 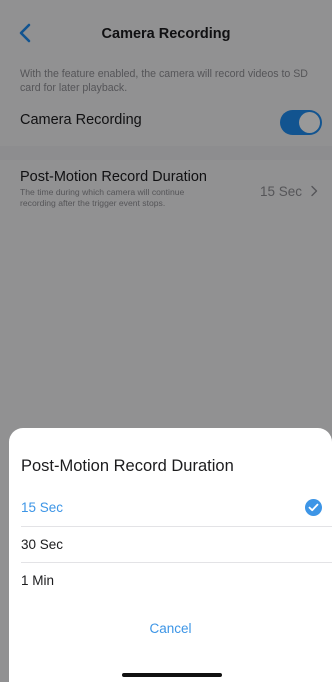 What do you see at coordinates (38, 580) in the screenshot?
I see `option-label: 1 Min` at bounding box center [38, 580].